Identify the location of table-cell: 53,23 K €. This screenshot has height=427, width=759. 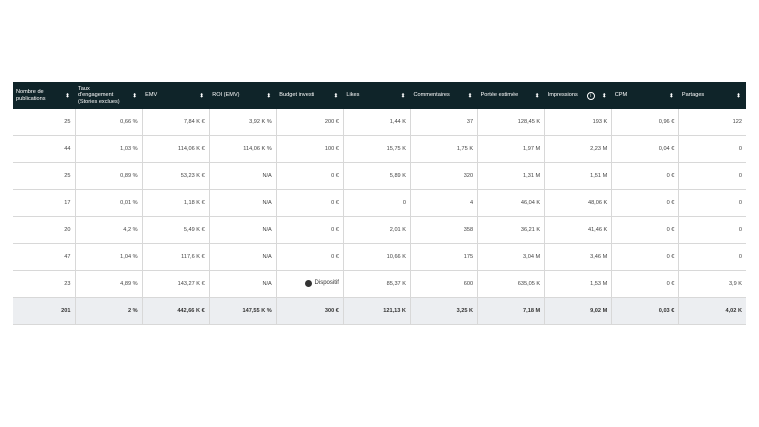
(176, 176).